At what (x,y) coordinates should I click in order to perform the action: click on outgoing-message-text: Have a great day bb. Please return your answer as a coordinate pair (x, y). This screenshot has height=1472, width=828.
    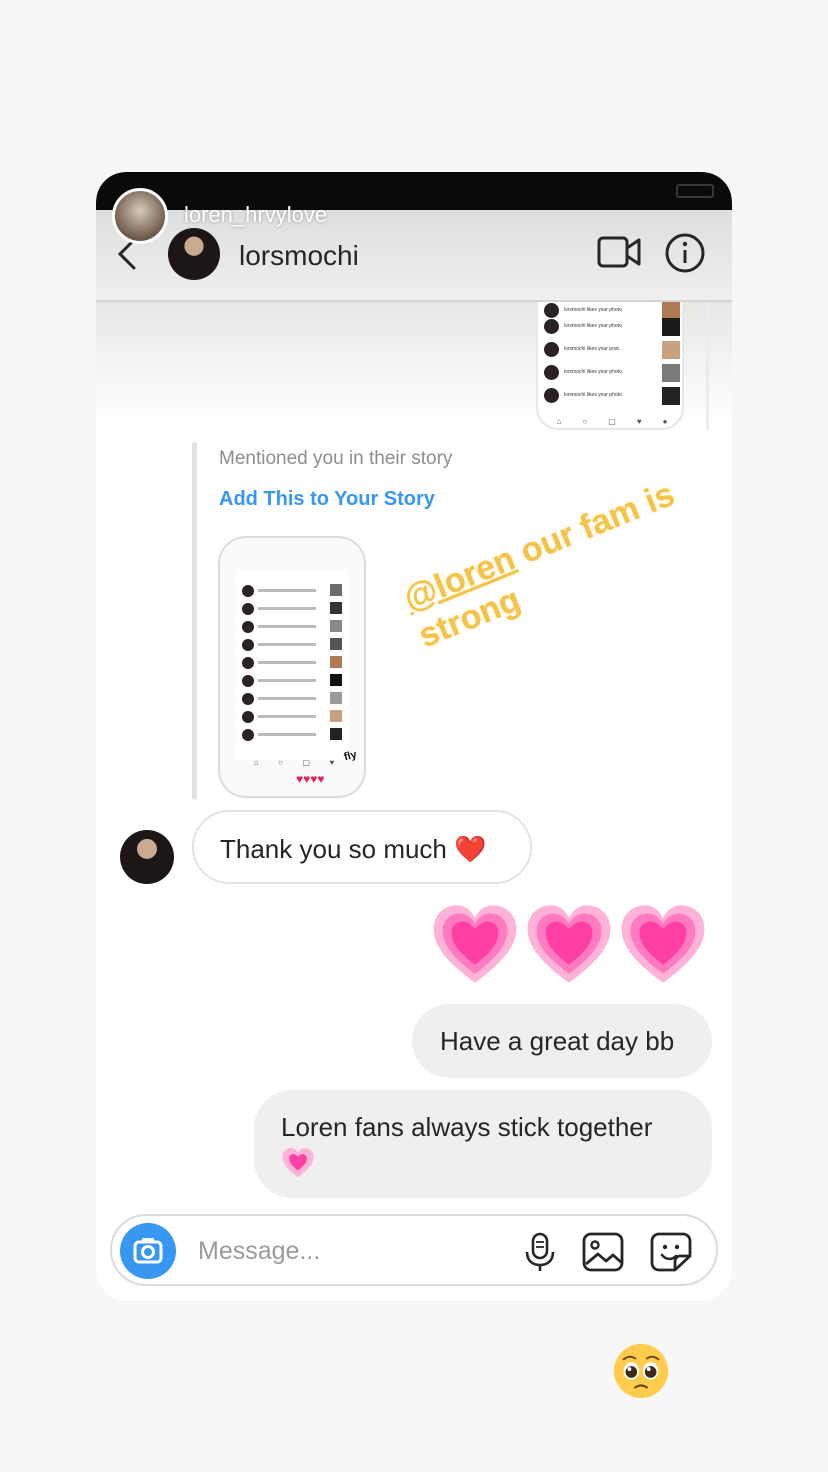
    Looking at the image, I should click on (557, 1041).